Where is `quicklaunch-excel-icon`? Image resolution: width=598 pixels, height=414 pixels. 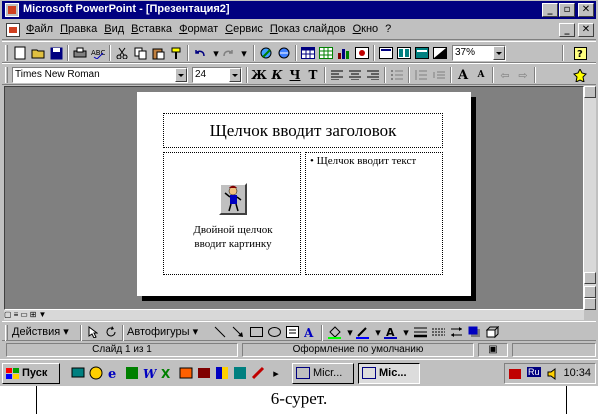
quicklaunch-excel-icon is located at coordinates (132, 373).